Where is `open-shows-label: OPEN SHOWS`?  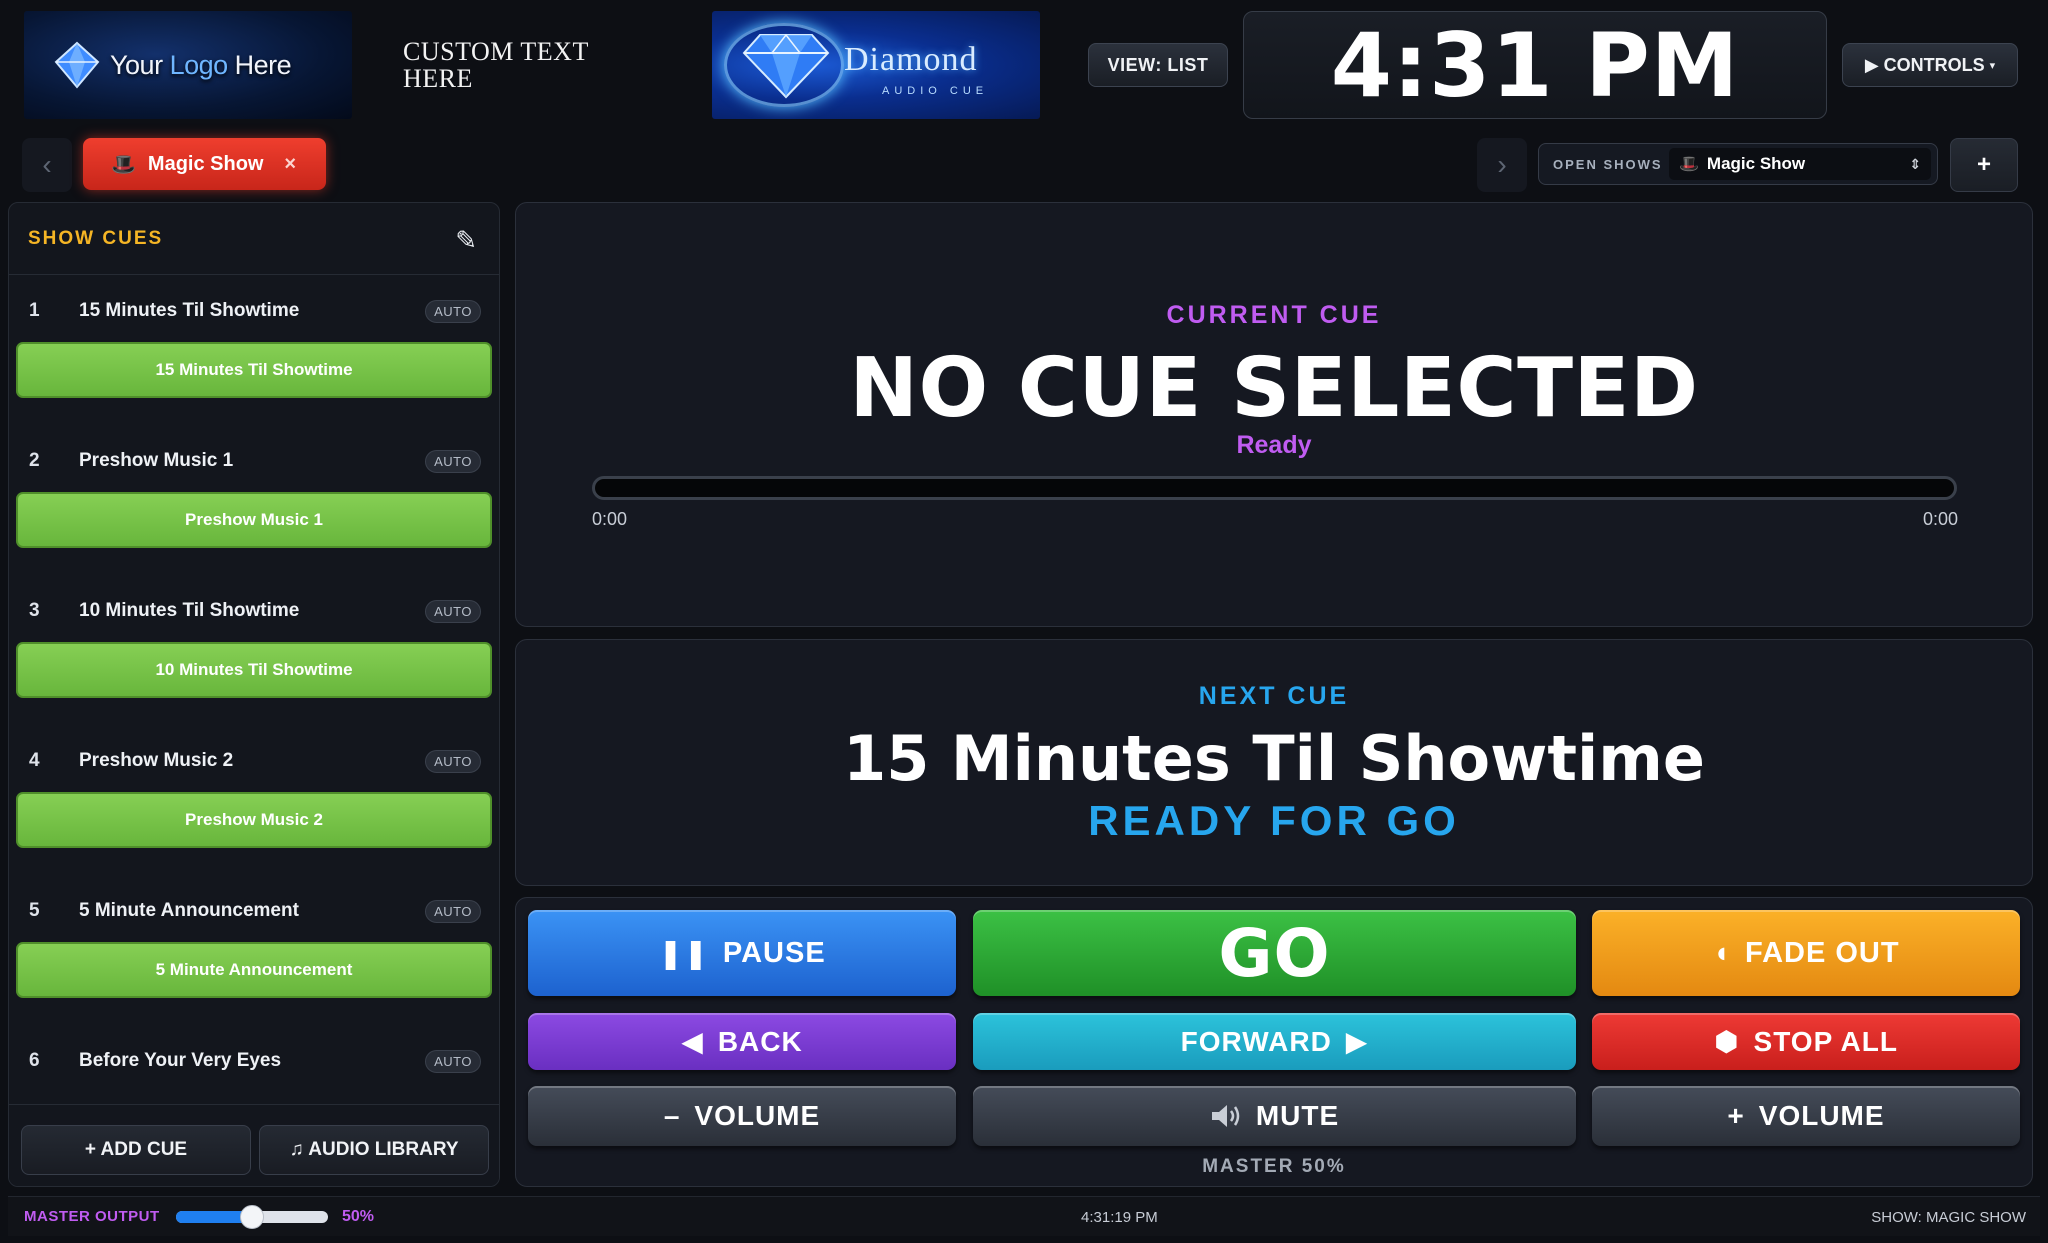 open-shows-label: OPEN SHOWS is located at coordinates (1608, 164).